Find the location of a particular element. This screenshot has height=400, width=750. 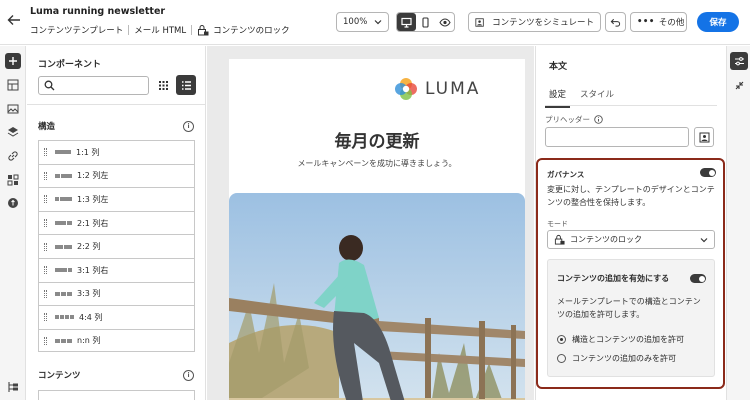

breadcrumb-item-template: コンテンツテンプレート is located at coordinates (76, 30).